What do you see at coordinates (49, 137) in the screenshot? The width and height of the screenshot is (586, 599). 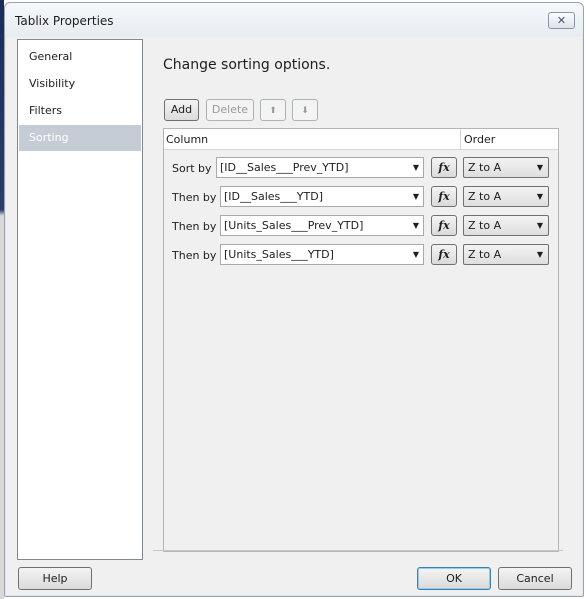 I see `nav-item-label: Sorting` at bounding box center [49, 137].